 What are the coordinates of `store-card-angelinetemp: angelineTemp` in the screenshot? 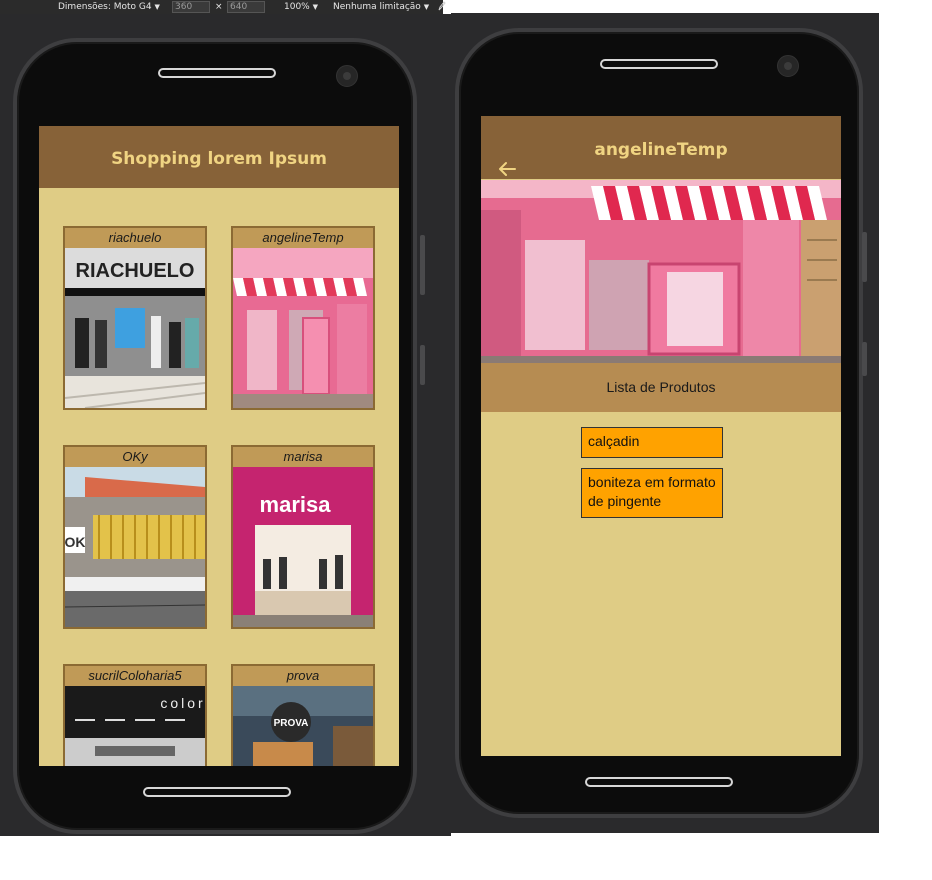 It's located at (303, 318).